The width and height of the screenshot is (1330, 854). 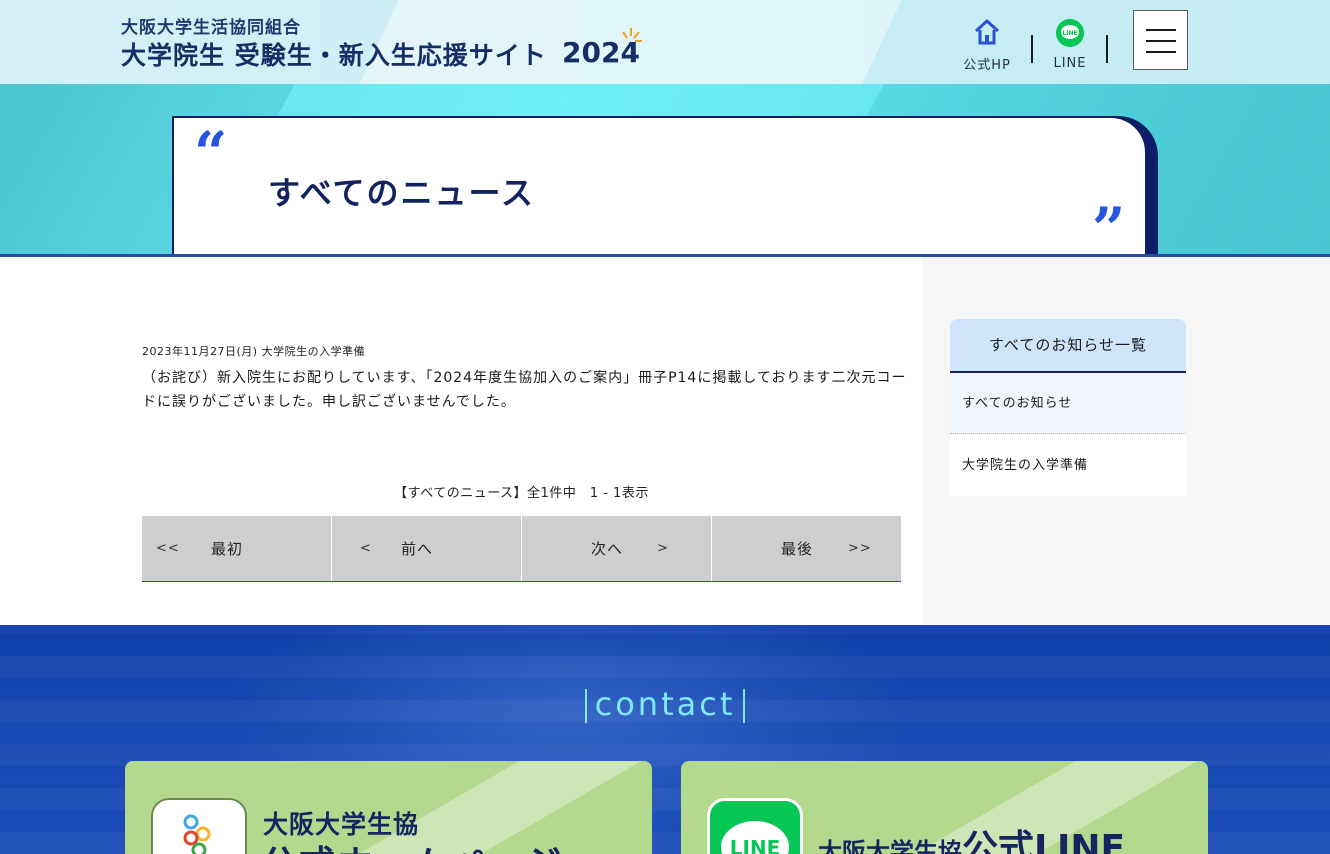 What do you see at coordinates (944, 807) in the screenshot?
I see `line-official-card: LINE 大阪大学生協公式LINE` at bounding box center [944, 807].